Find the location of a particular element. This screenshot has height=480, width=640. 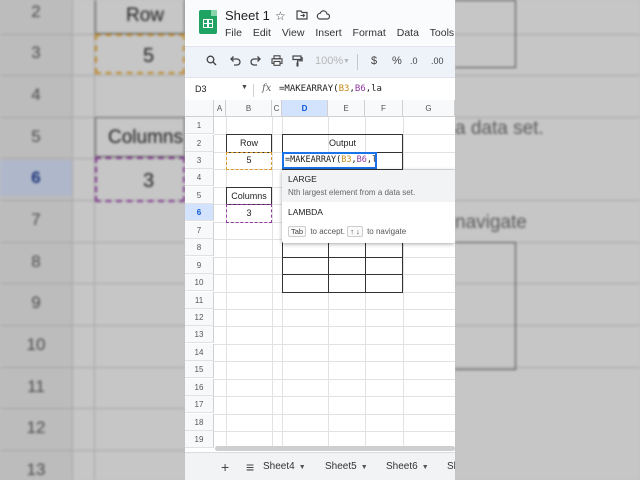

column-header-f: F is located at coordinates (384, 108).